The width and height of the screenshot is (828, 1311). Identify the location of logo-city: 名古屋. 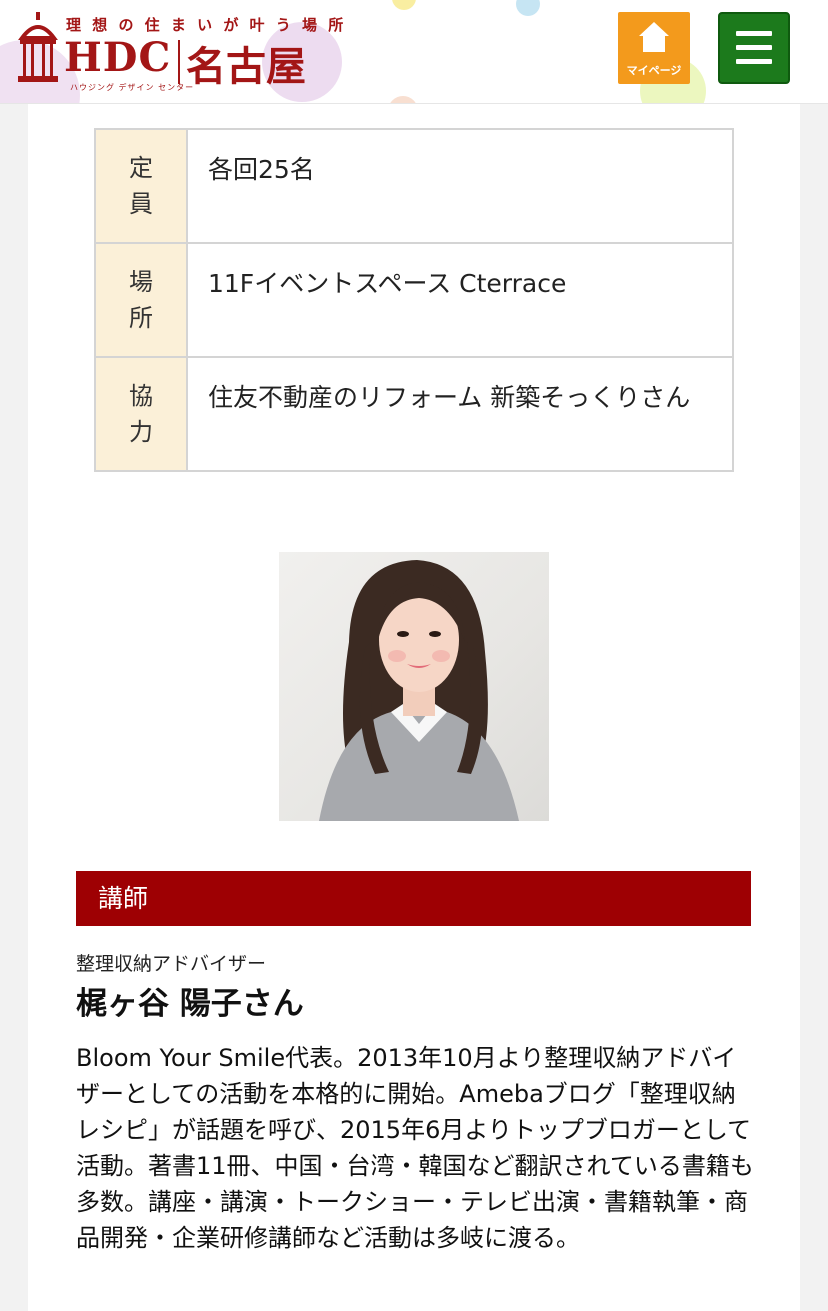
(246, 66).